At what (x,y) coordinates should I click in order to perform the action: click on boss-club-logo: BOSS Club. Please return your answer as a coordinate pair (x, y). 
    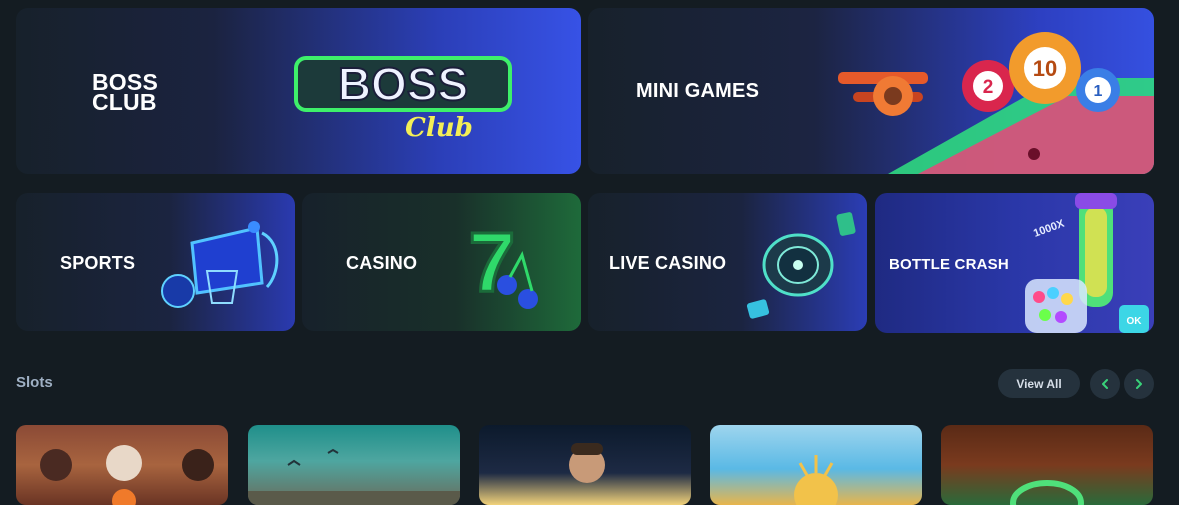
    Looking at the image, I should click on (403, 99).